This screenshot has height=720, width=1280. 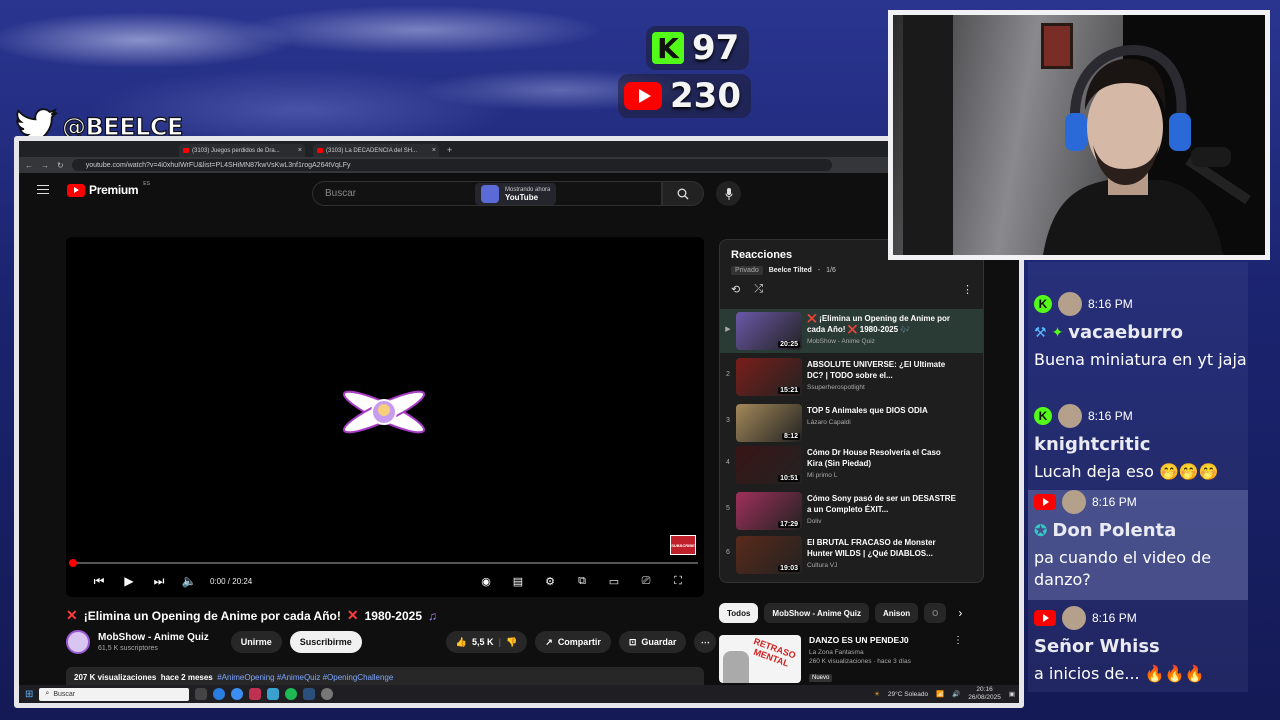 What do you see at coordinates (291, 694) in the screenshot?
I see `spotify-icon` at bounding box center [291, 694].